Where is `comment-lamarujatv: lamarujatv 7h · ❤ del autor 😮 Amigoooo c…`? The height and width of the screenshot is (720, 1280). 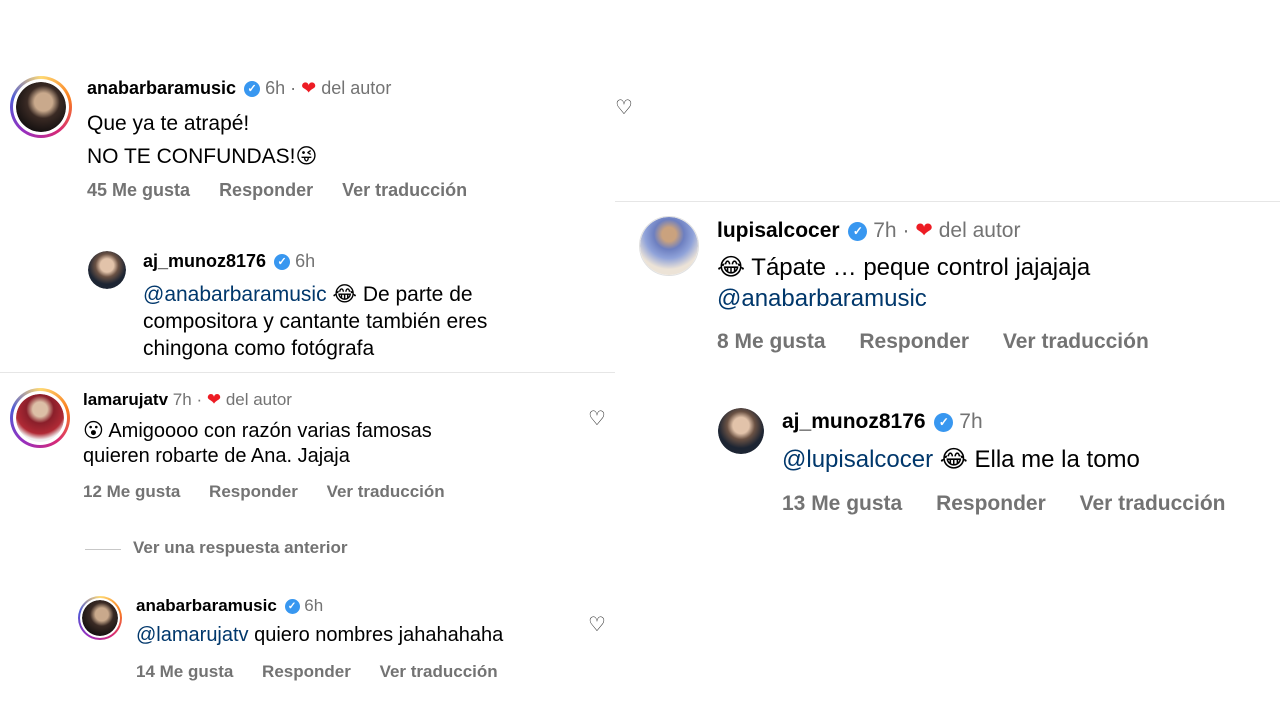 comment-lamarujatv: lamarujatv 7h · ❤ del autor 😮 Amigoooo c… is located at coordinates (307, 445).